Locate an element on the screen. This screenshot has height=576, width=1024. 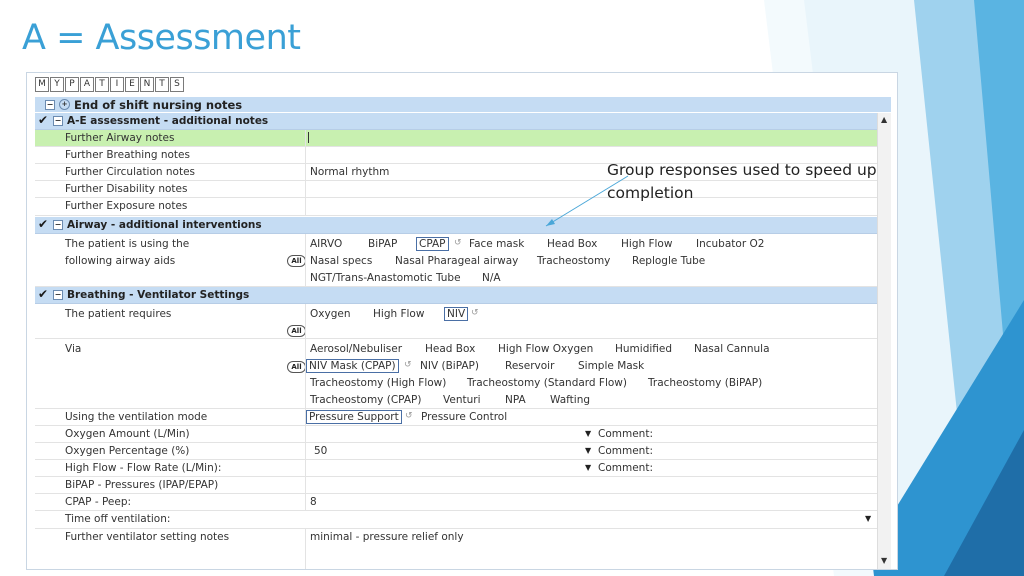
option-nasal-cannula: Nasal Cannula is located at coordinates (732, 349).